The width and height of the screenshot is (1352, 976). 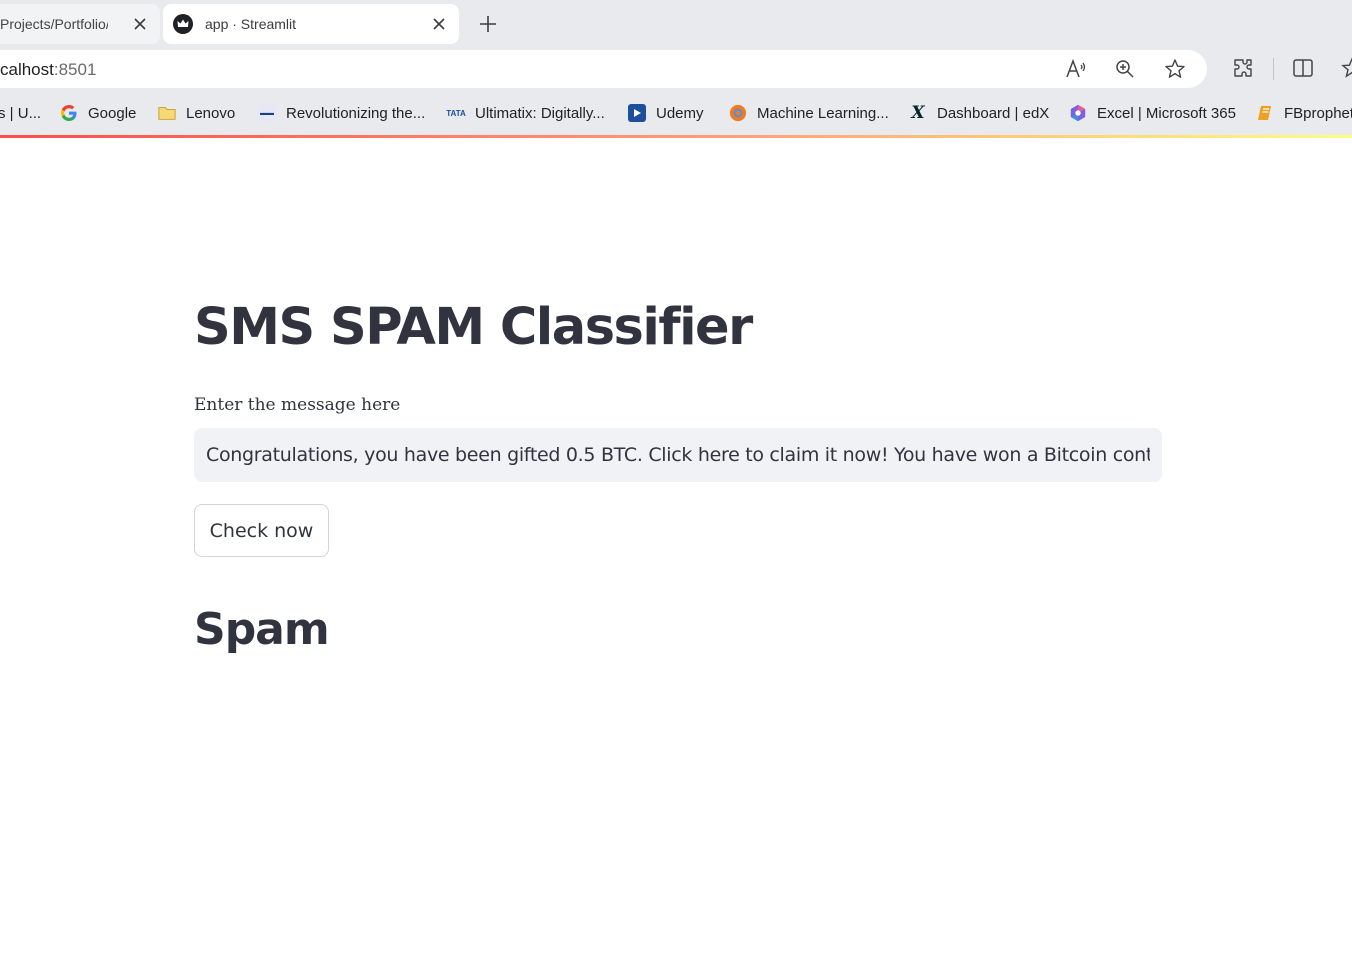 I want to click on favorites-icon, so click(x=1346, y=68).